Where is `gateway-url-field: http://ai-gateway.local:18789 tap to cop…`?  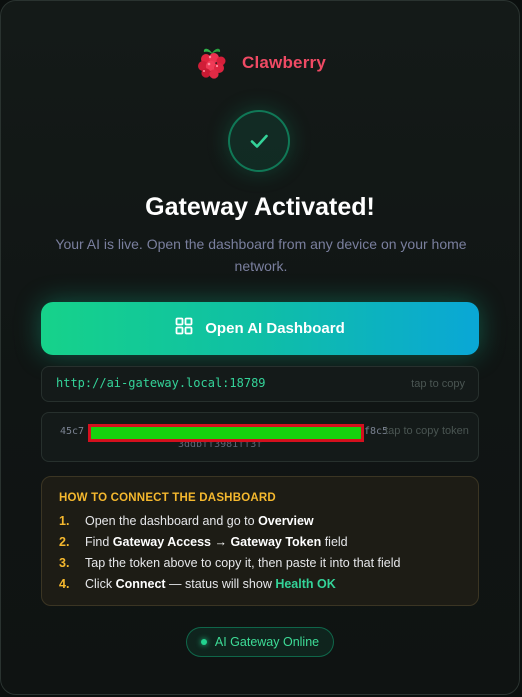
gateway-url-field: http://ai-gateway.local:18789 tap to cop… is located at coordinates (260, 384).